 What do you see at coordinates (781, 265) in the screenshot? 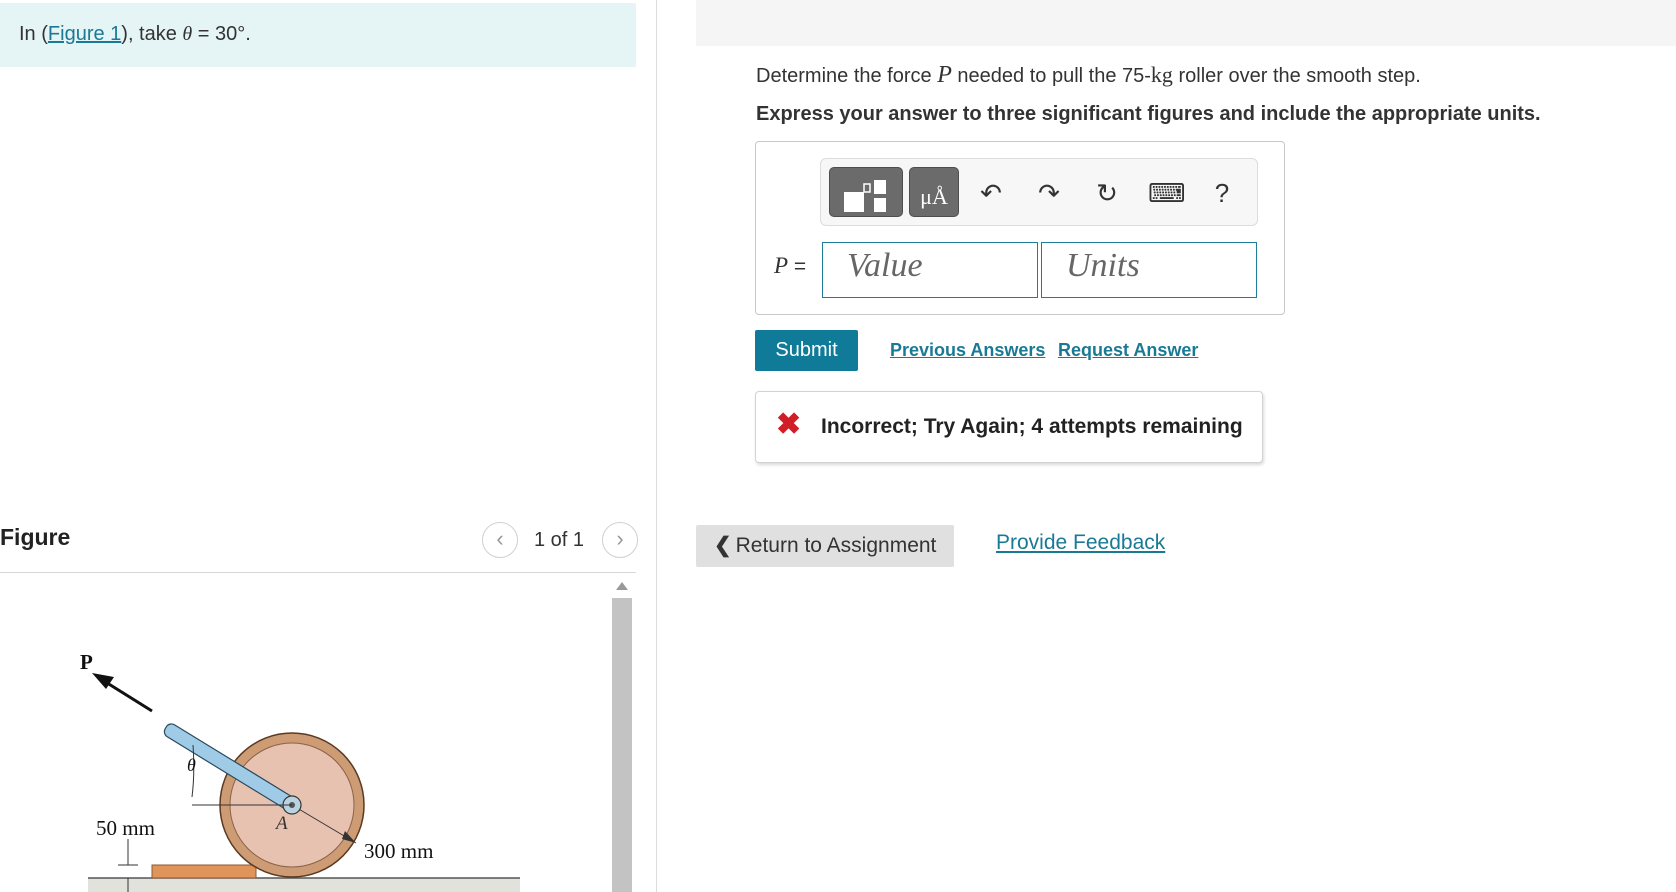
I see `answer-variable: P` at bounding box center [781, 265].